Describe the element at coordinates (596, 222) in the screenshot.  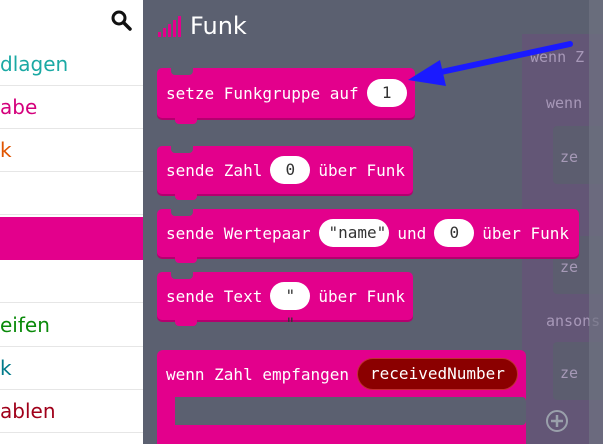
I see `workspace-scrollbar` at that location.